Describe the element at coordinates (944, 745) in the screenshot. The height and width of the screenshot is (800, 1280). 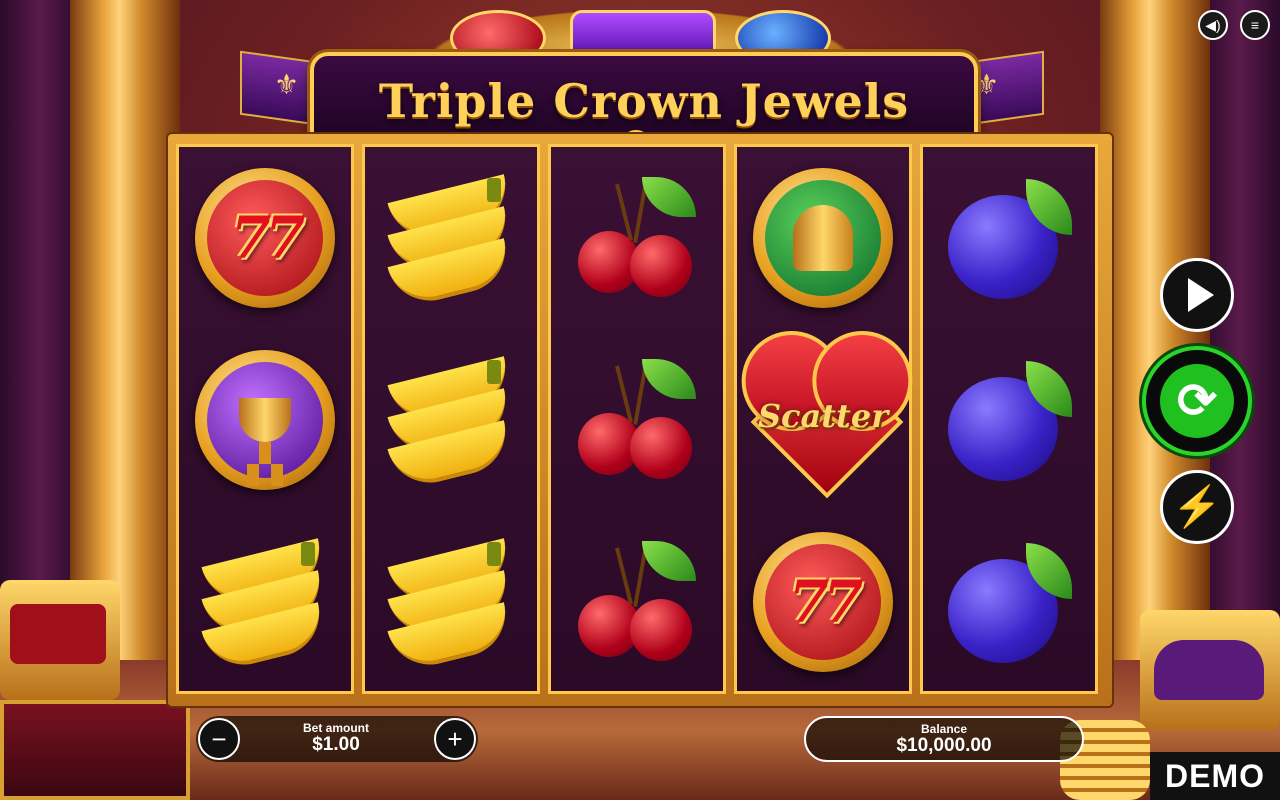
I see `balance-value: $10,000.00` at that location.